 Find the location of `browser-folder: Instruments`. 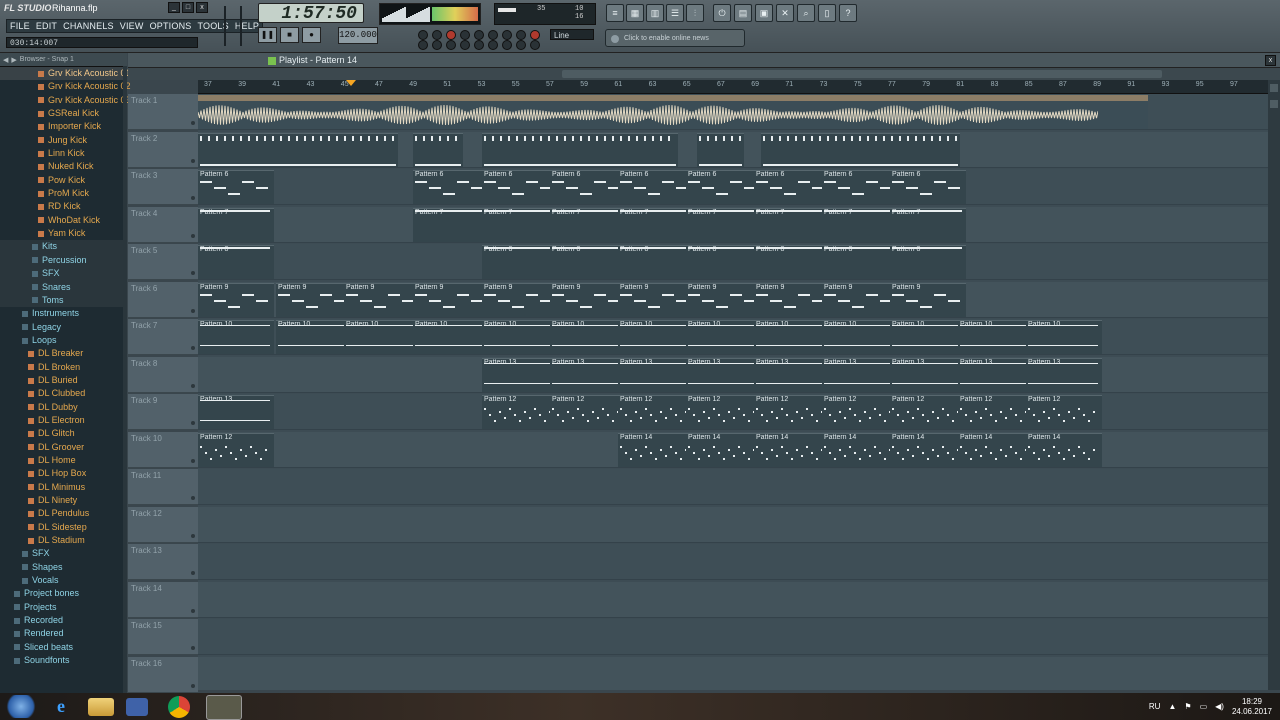

browser-folder: Instruments is located at coordinates (63, 313).